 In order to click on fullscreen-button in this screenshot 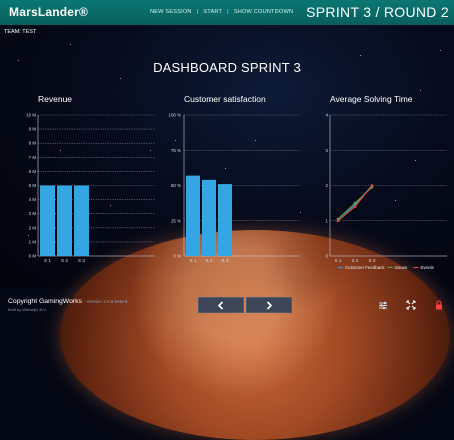, I will do `click(411, 305)`.